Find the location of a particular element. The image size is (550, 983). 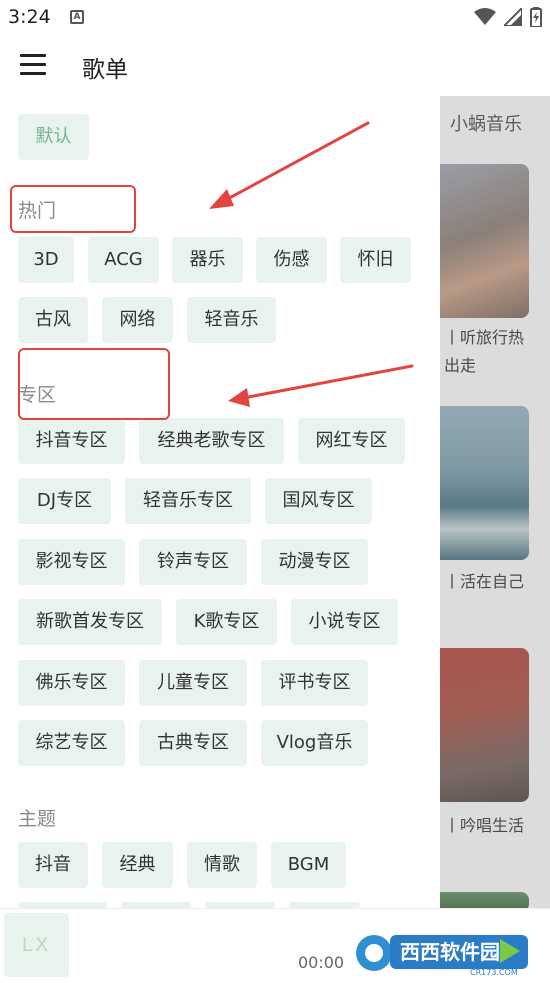

tag-item: K歌专区 is located at coordinates (226, 622).